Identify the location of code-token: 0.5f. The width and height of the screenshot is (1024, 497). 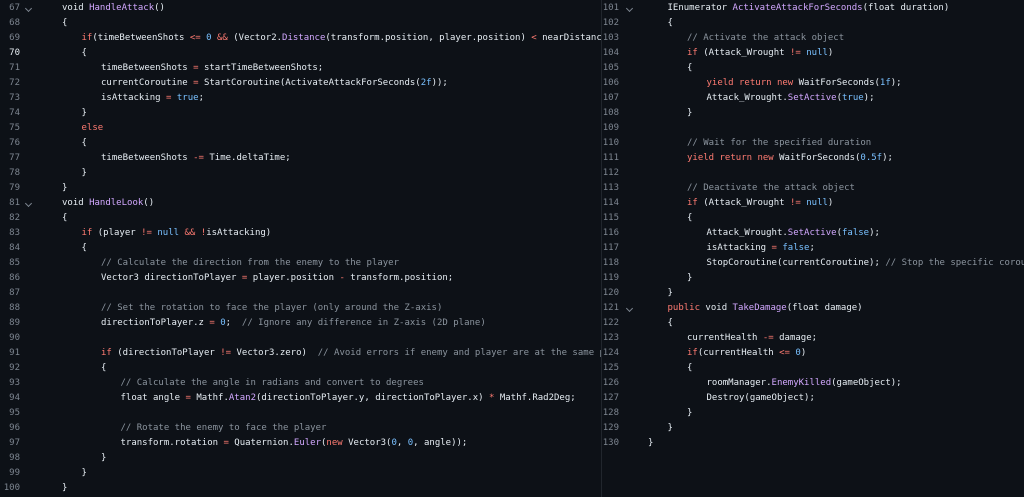
(871, 158).